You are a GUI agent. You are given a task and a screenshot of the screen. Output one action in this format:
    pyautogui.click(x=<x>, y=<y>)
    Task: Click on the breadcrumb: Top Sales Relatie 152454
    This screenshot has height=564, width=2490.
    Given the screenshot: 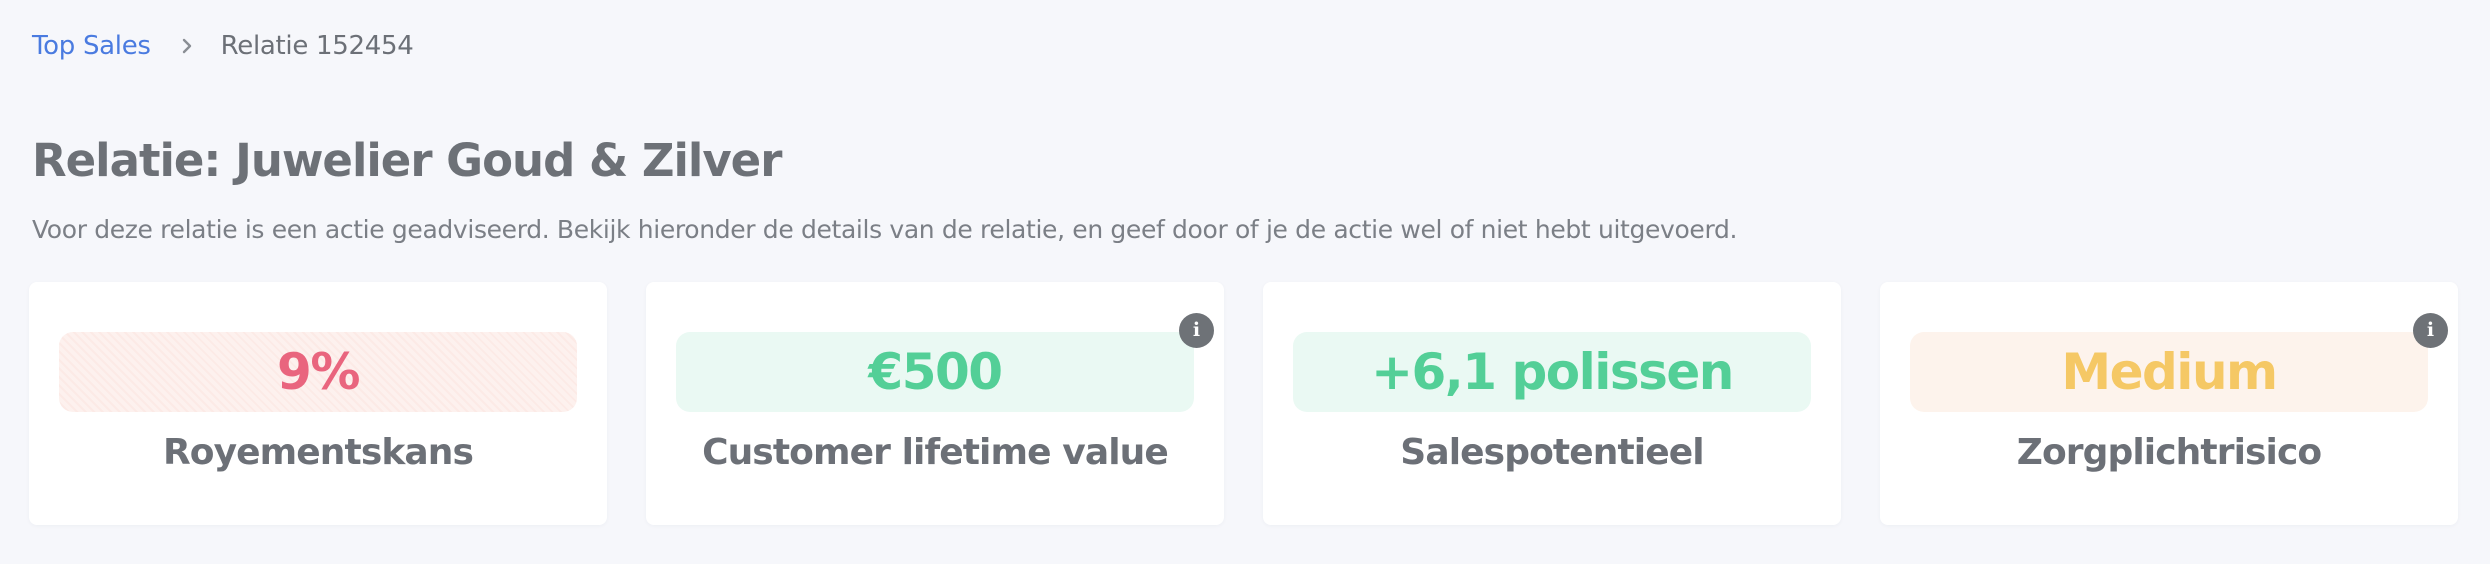 What is the action you would take?
    pyautogui.click(x=223, y=46)
    